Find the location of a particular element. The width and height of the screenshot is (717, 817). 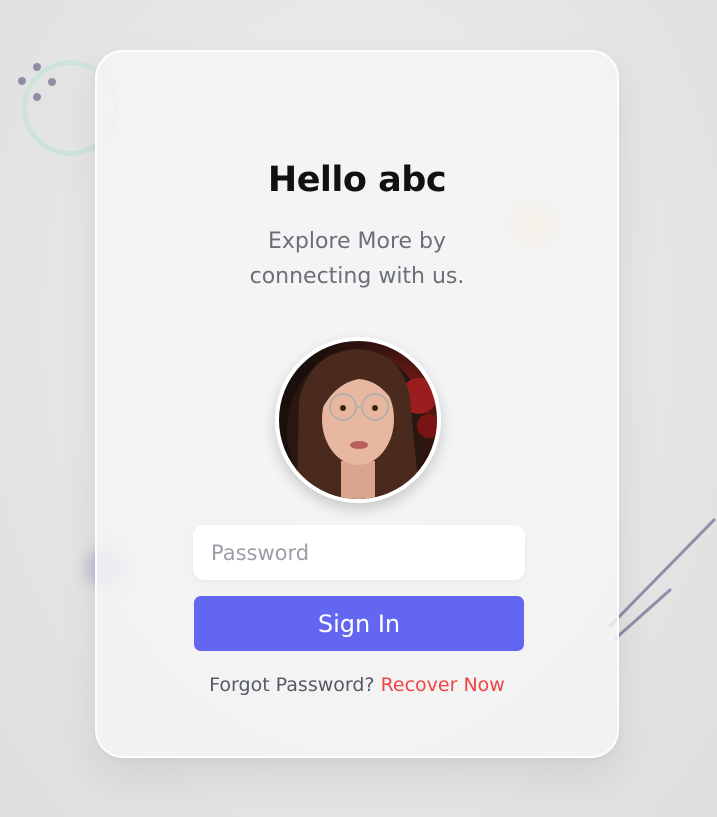

card-title: Hello abc is located at coordinates (357, 180).